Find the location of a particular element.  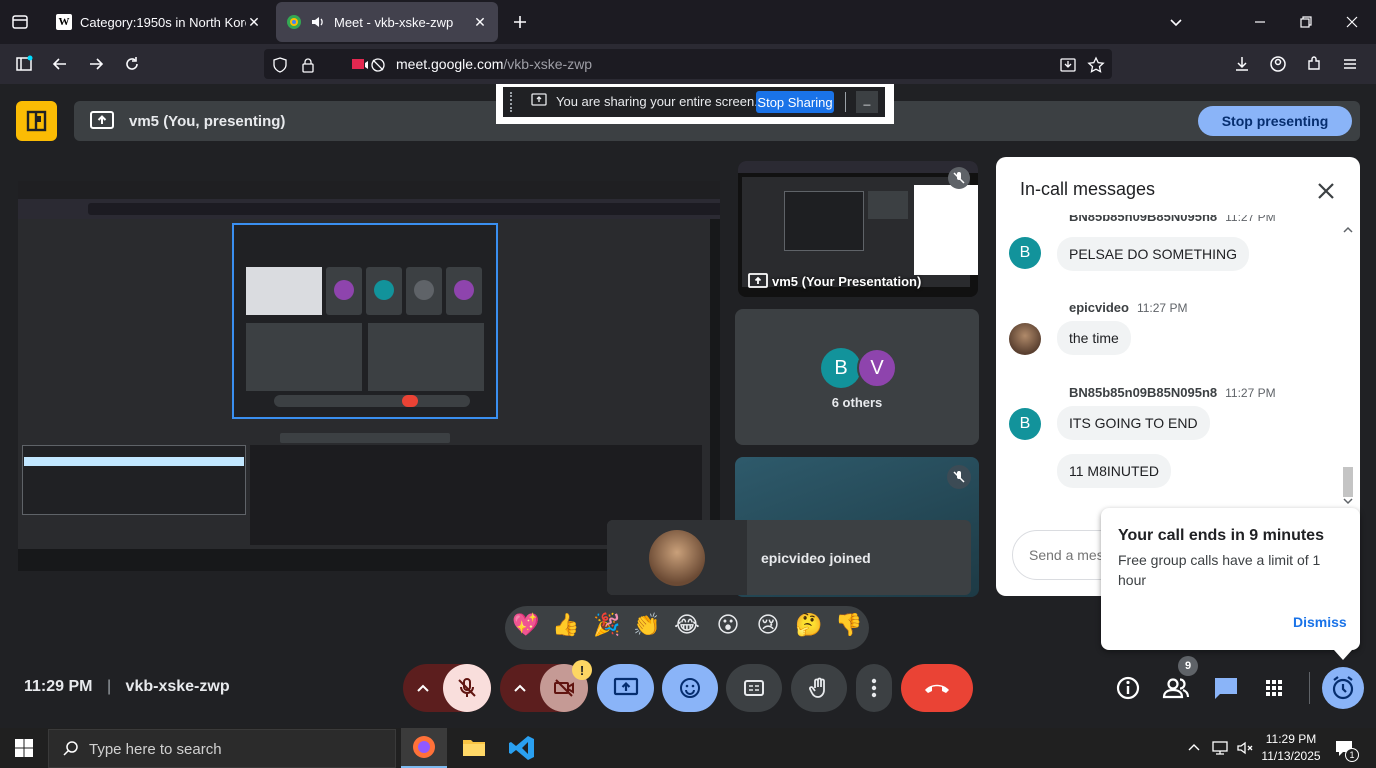

chat-scrollbar is located at coordinates (1348, 364).